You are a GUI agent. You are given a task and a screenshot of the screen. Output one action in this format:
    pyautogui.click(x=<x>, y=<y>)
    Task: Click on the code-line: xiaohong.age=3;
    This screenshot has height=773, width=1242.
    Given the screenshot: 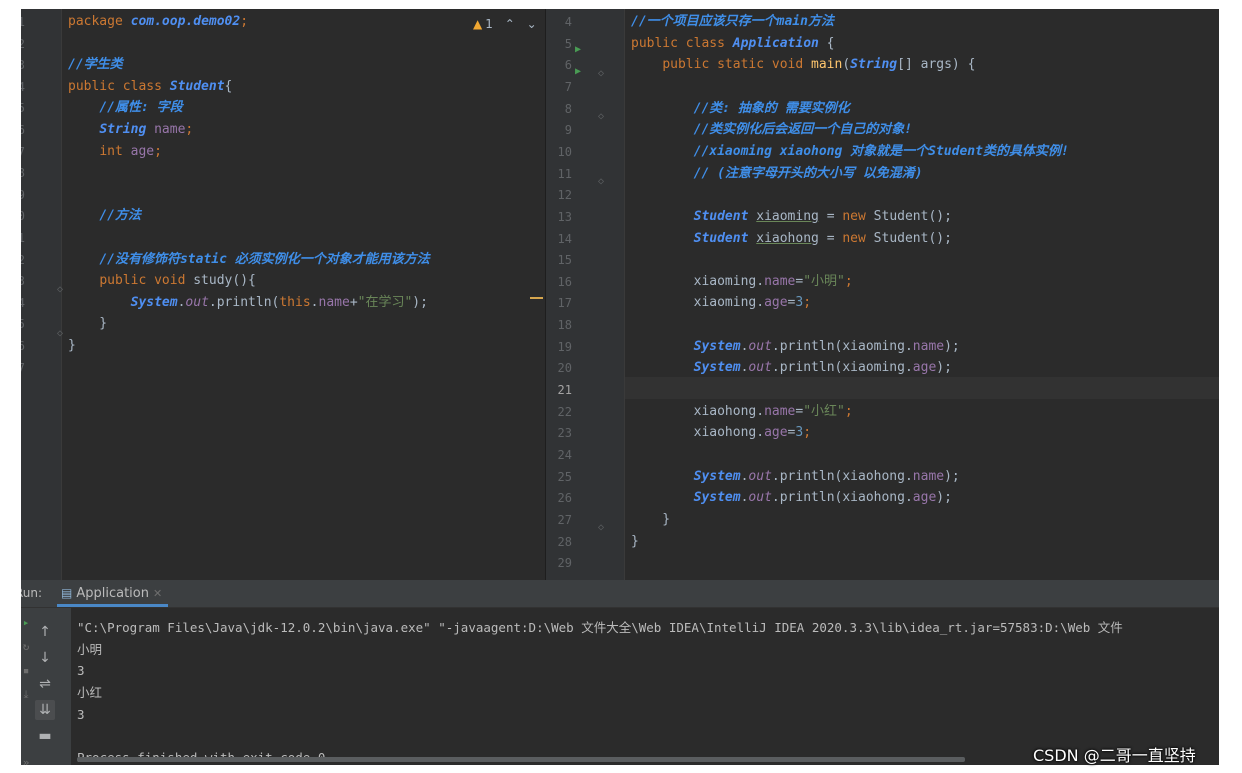 What is the action you would take?
    pyautogui.click(x=721, y=433)
    